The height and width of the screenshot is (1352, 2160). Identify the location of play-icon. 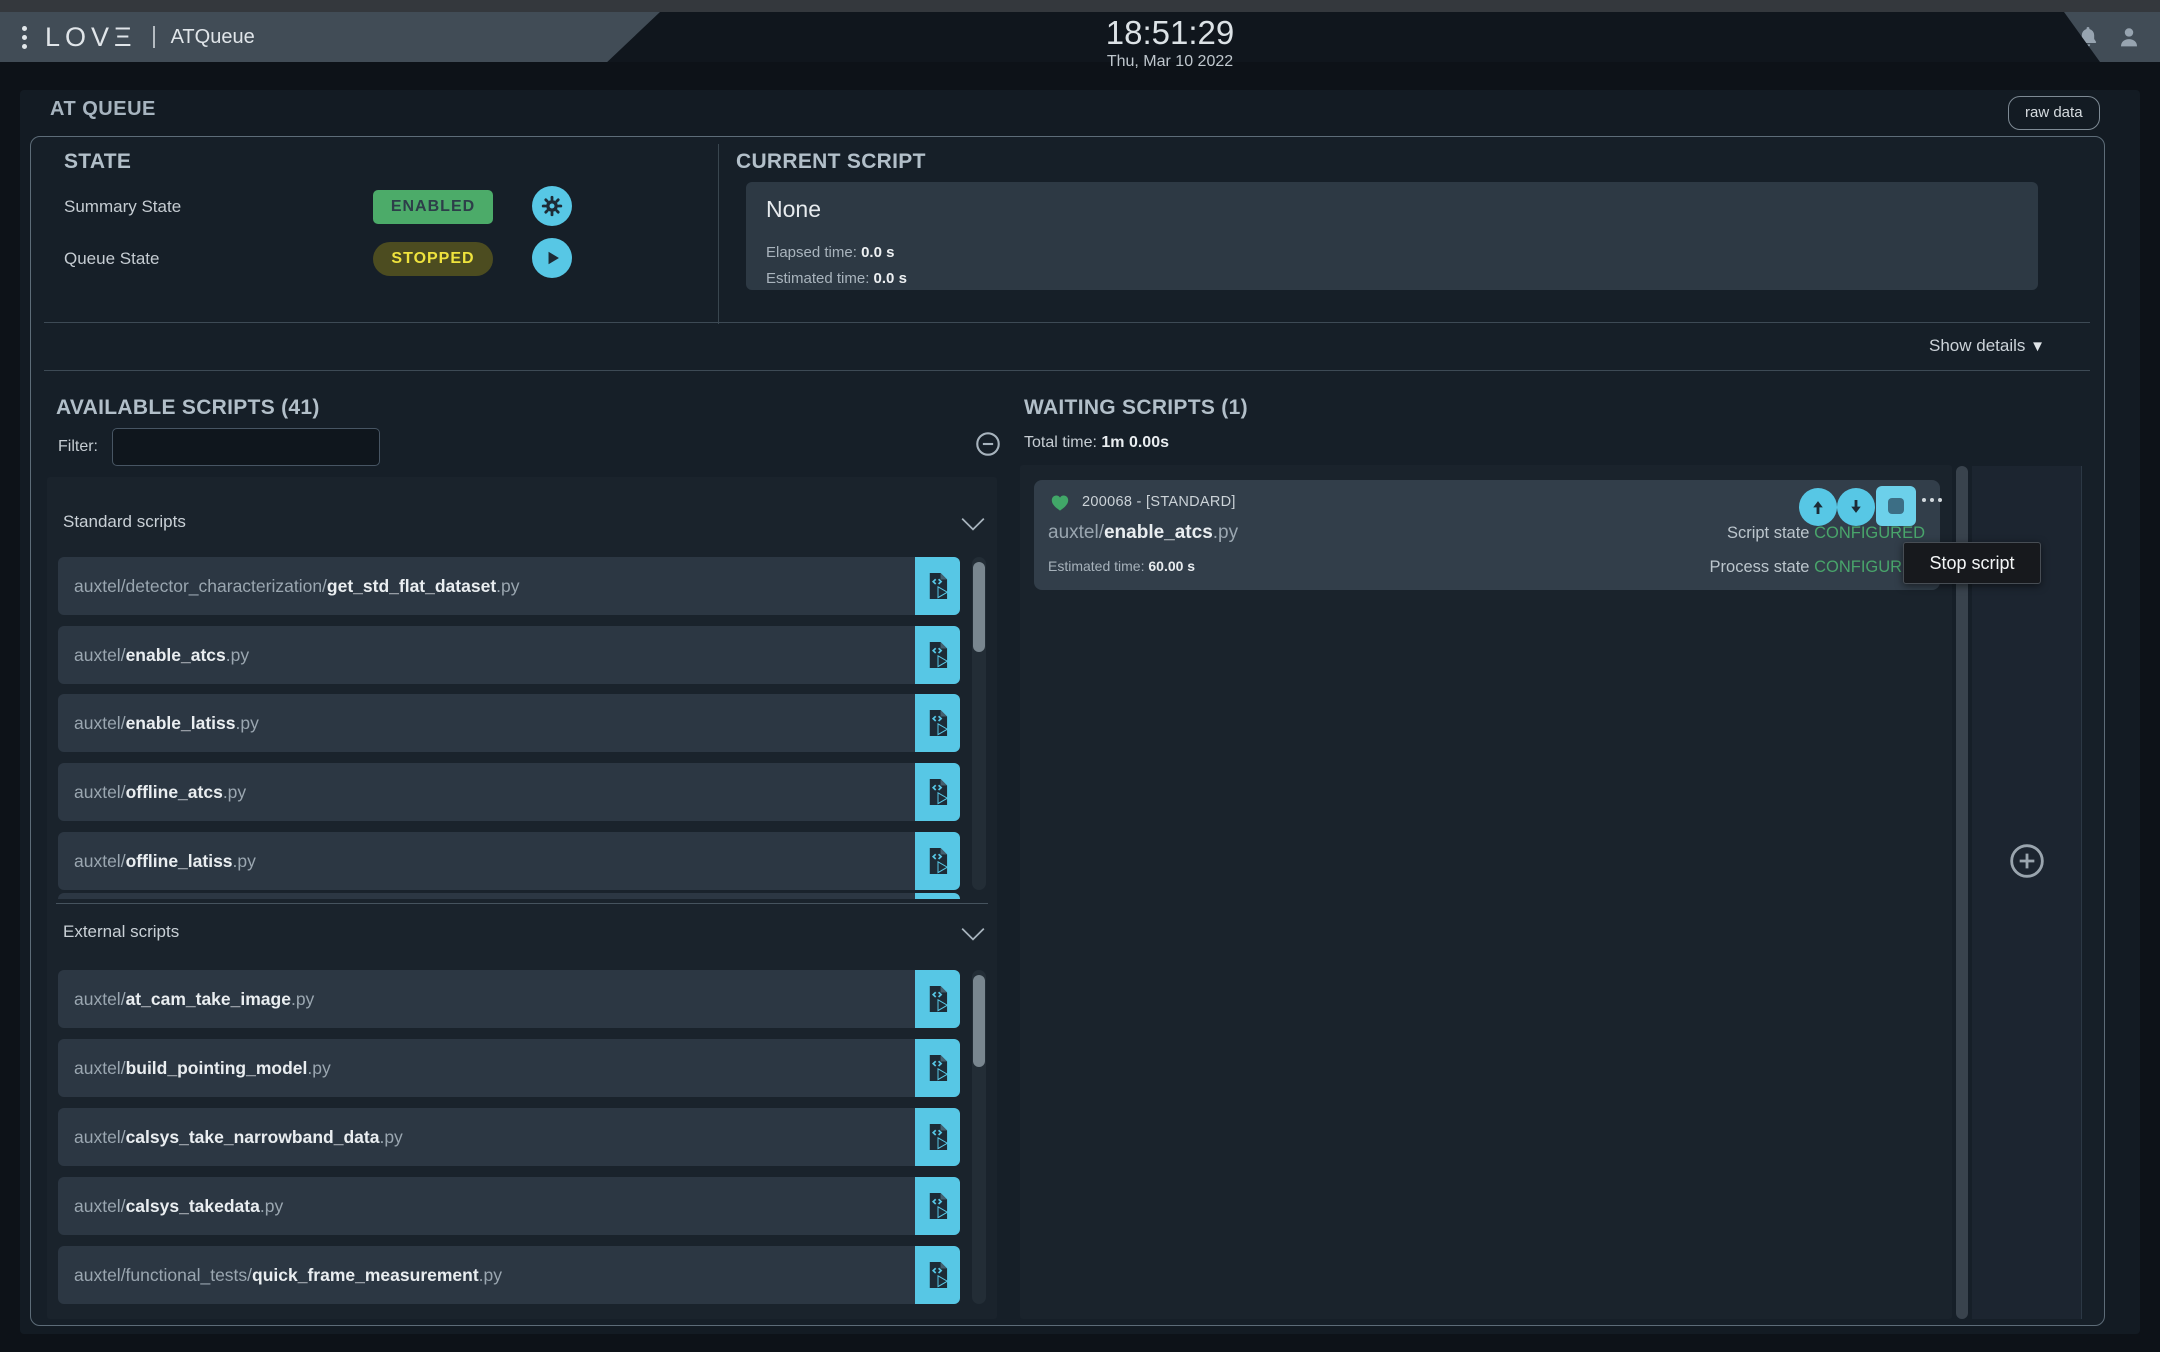
(553, 258).